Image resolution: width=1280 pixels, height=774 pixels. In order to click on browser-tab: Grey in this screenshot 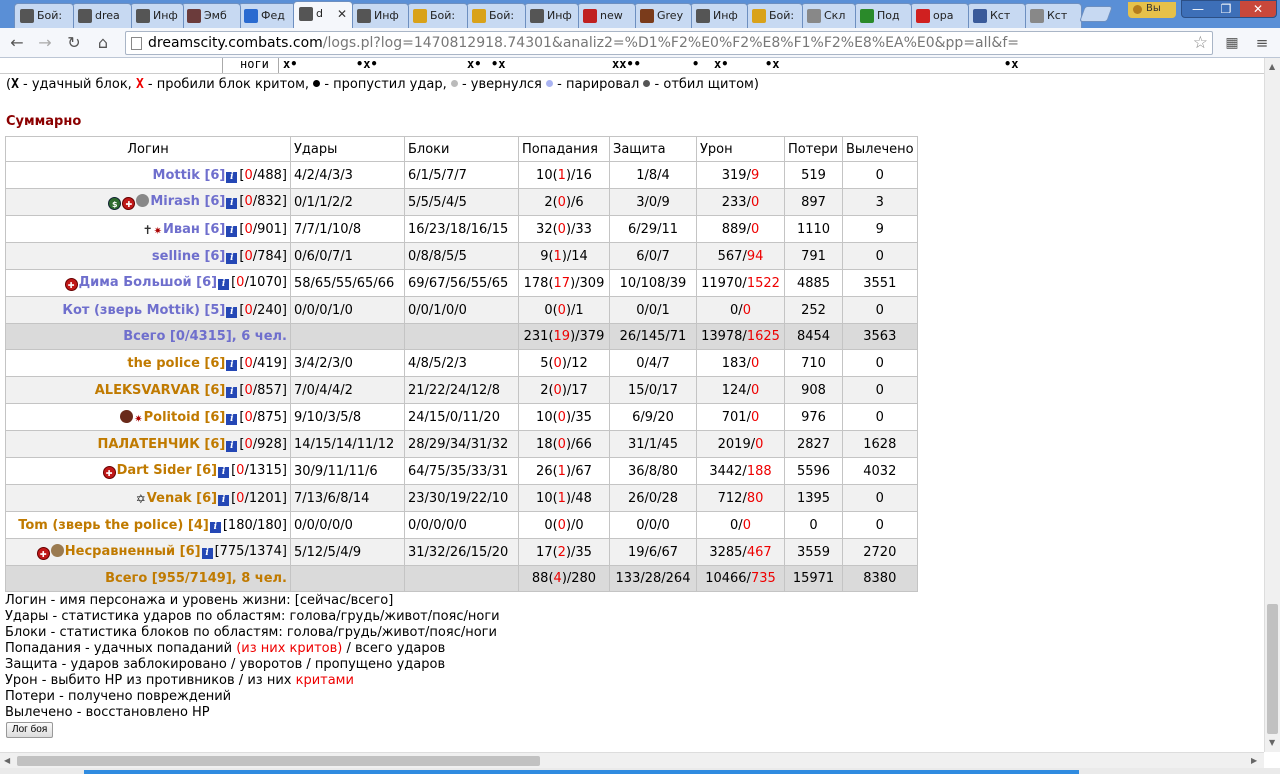, I will do `click(663, 15)`.